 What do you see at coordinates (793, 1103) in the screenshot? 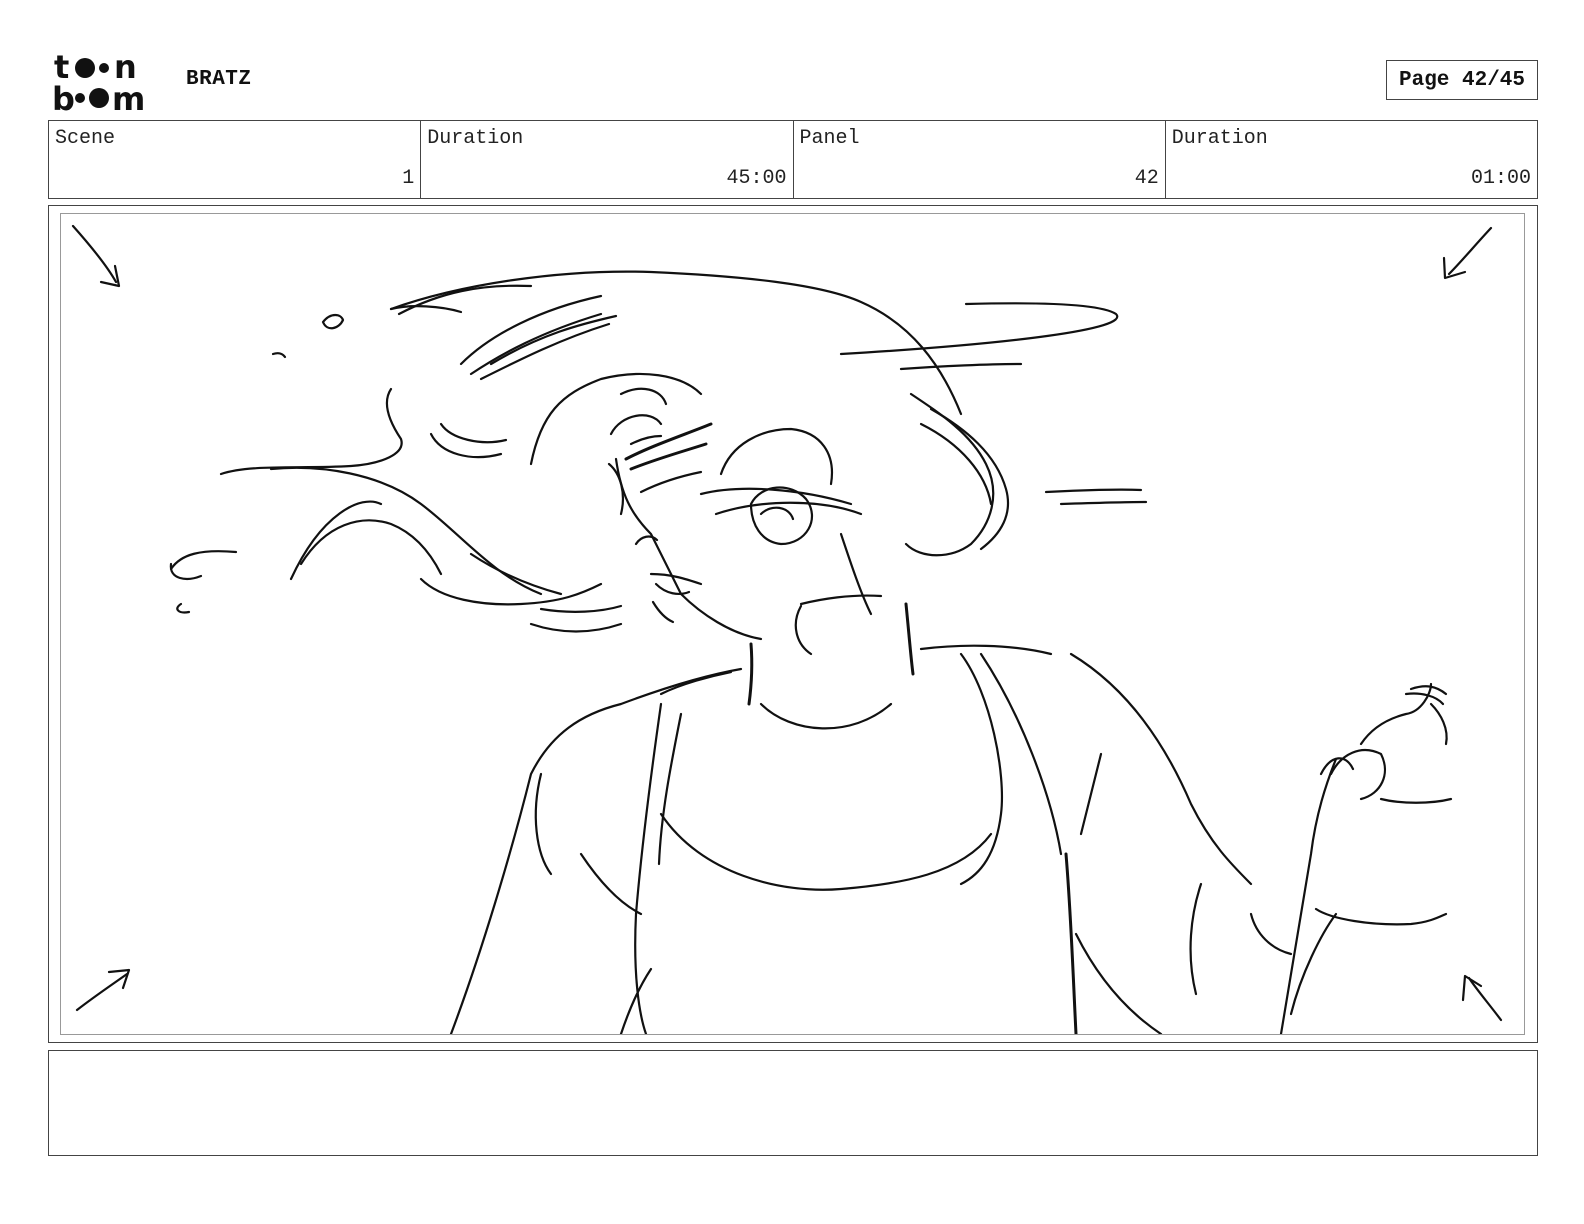
I see `panel-notes-box` at bounding box center [793, 1103].